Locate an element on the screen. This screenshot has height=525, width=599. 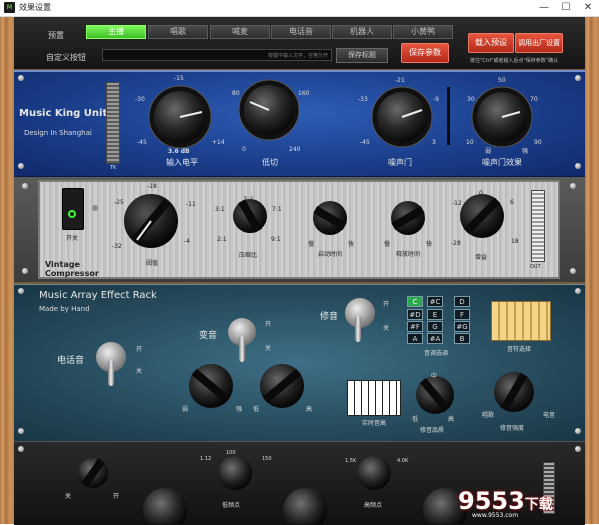
knob3-scale-top: -21 is located at coordinates (400, 80).